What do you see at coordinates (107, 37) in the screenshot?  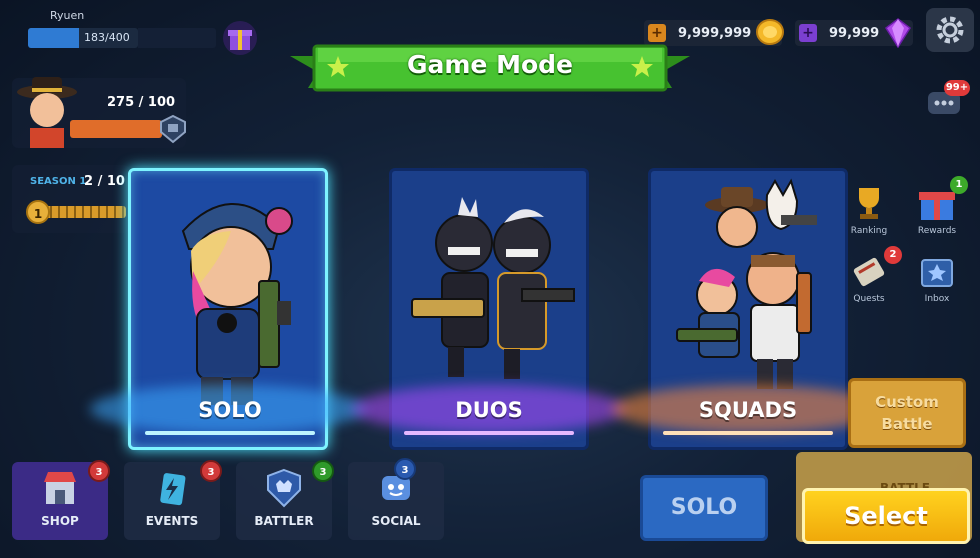 I see `xp-text: 183/400` at bounding box center [107, 37].